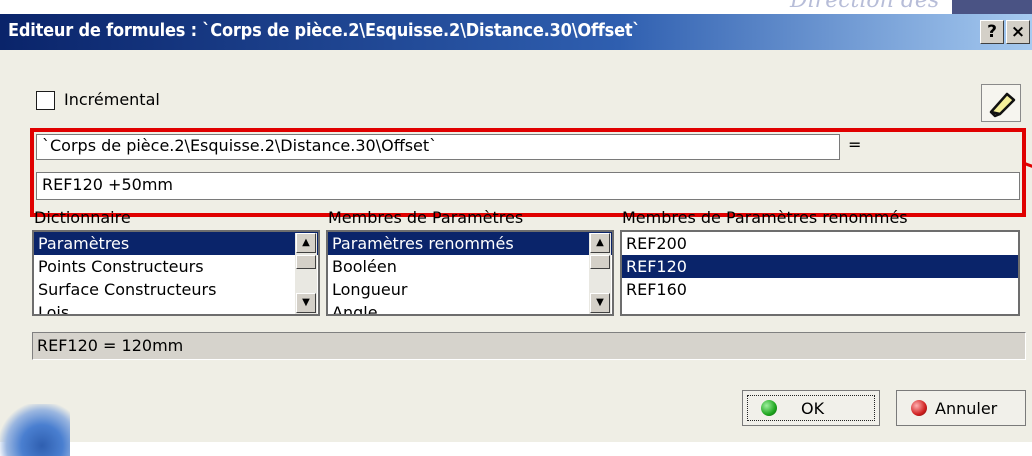 The width and height of the screenshot is (1032, 456). What do you see at coordinates (966, 408) in the screenshot?
I see `cancel-label: Annuler` at bounding box center [966, 408].